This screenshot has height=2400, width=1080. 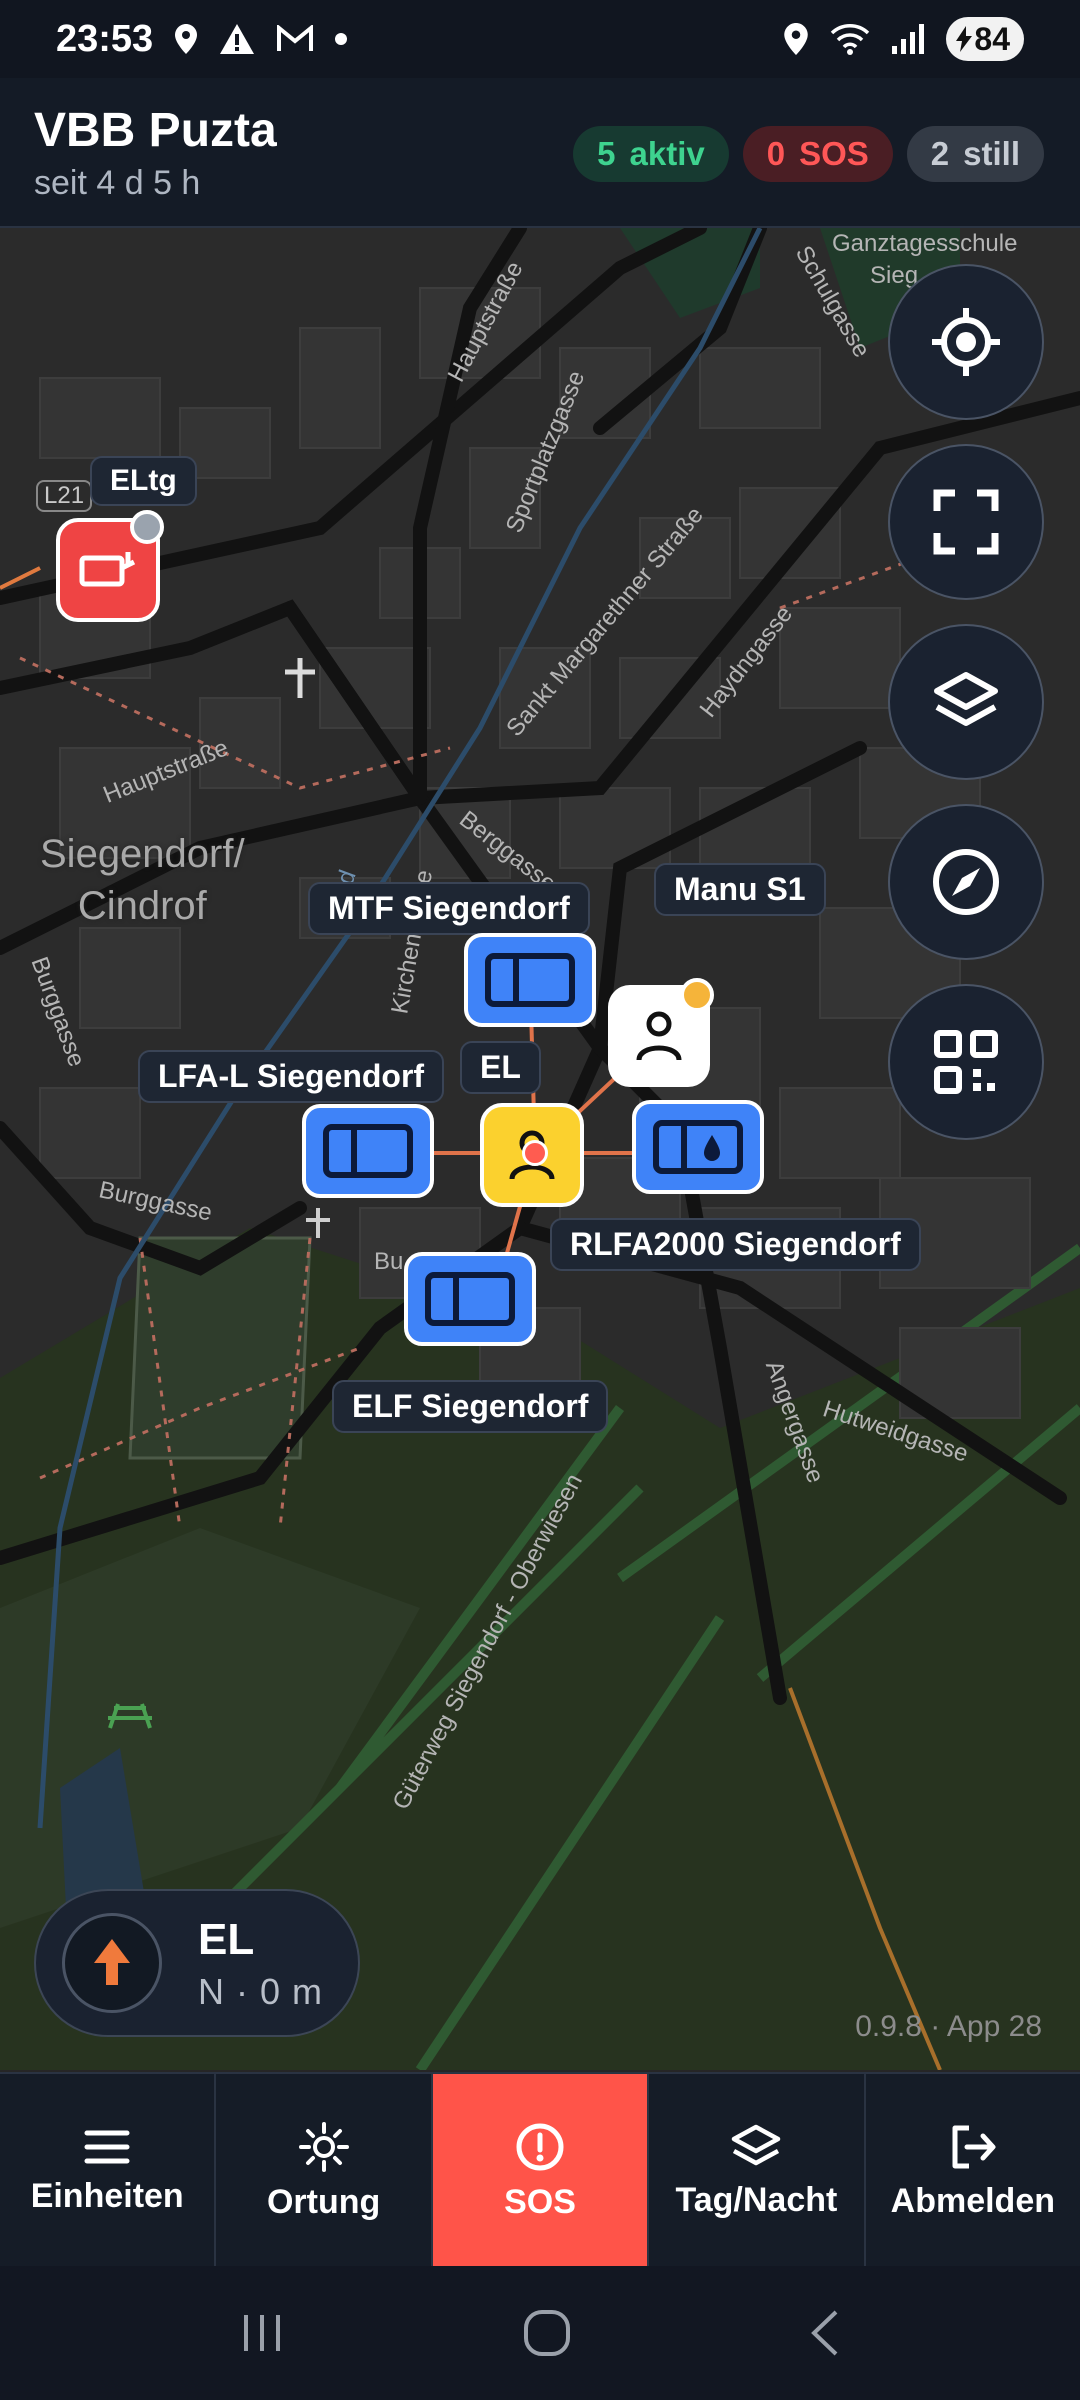 I want to click on water-tanker-icon, so click(x=698, y=1147).